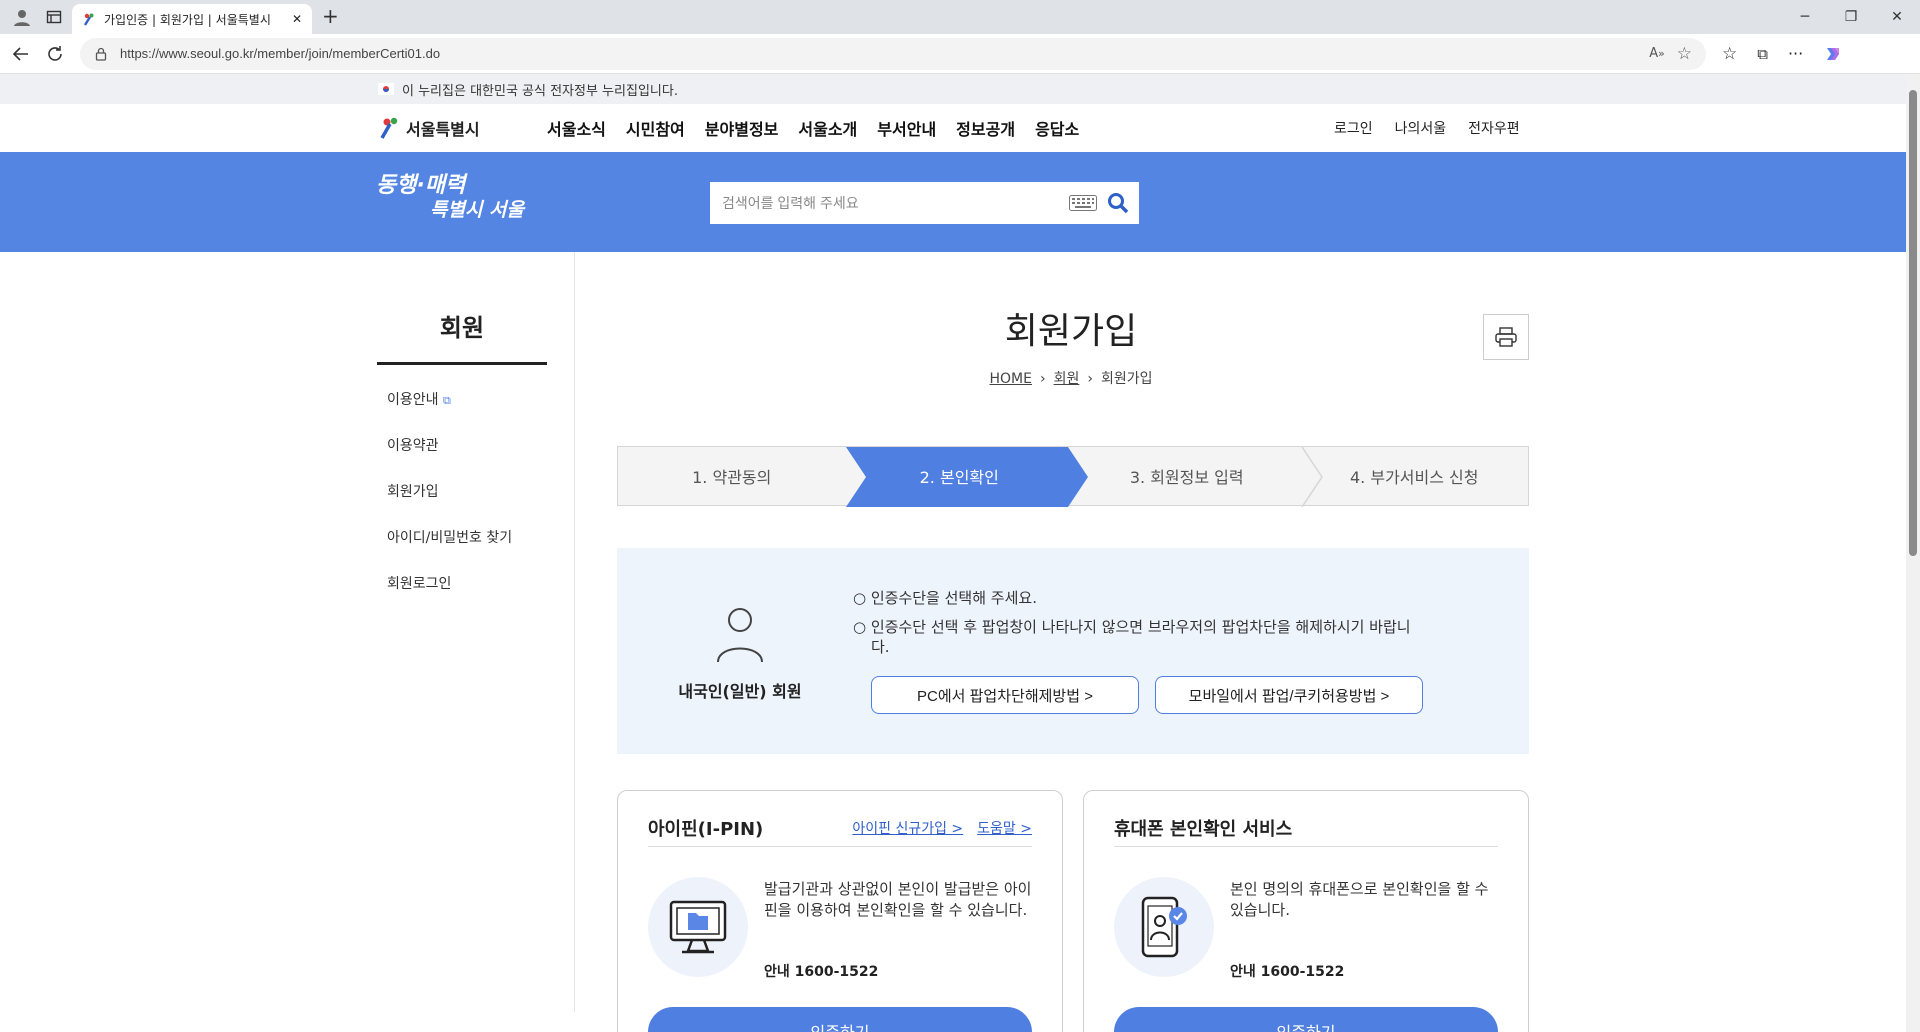 The width and height of the screenshot is (1920, 1032). I want to click on step-label: 3. 회원정보 입력, so click(1186, 477).